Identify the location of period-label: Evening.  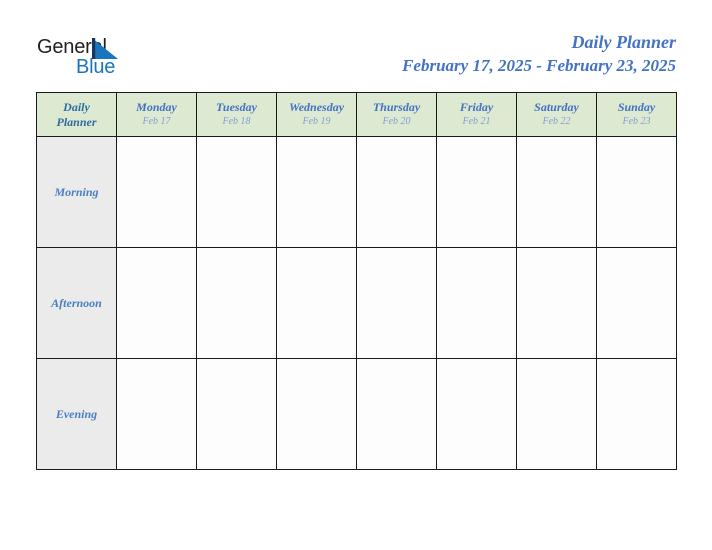
(76, 414).